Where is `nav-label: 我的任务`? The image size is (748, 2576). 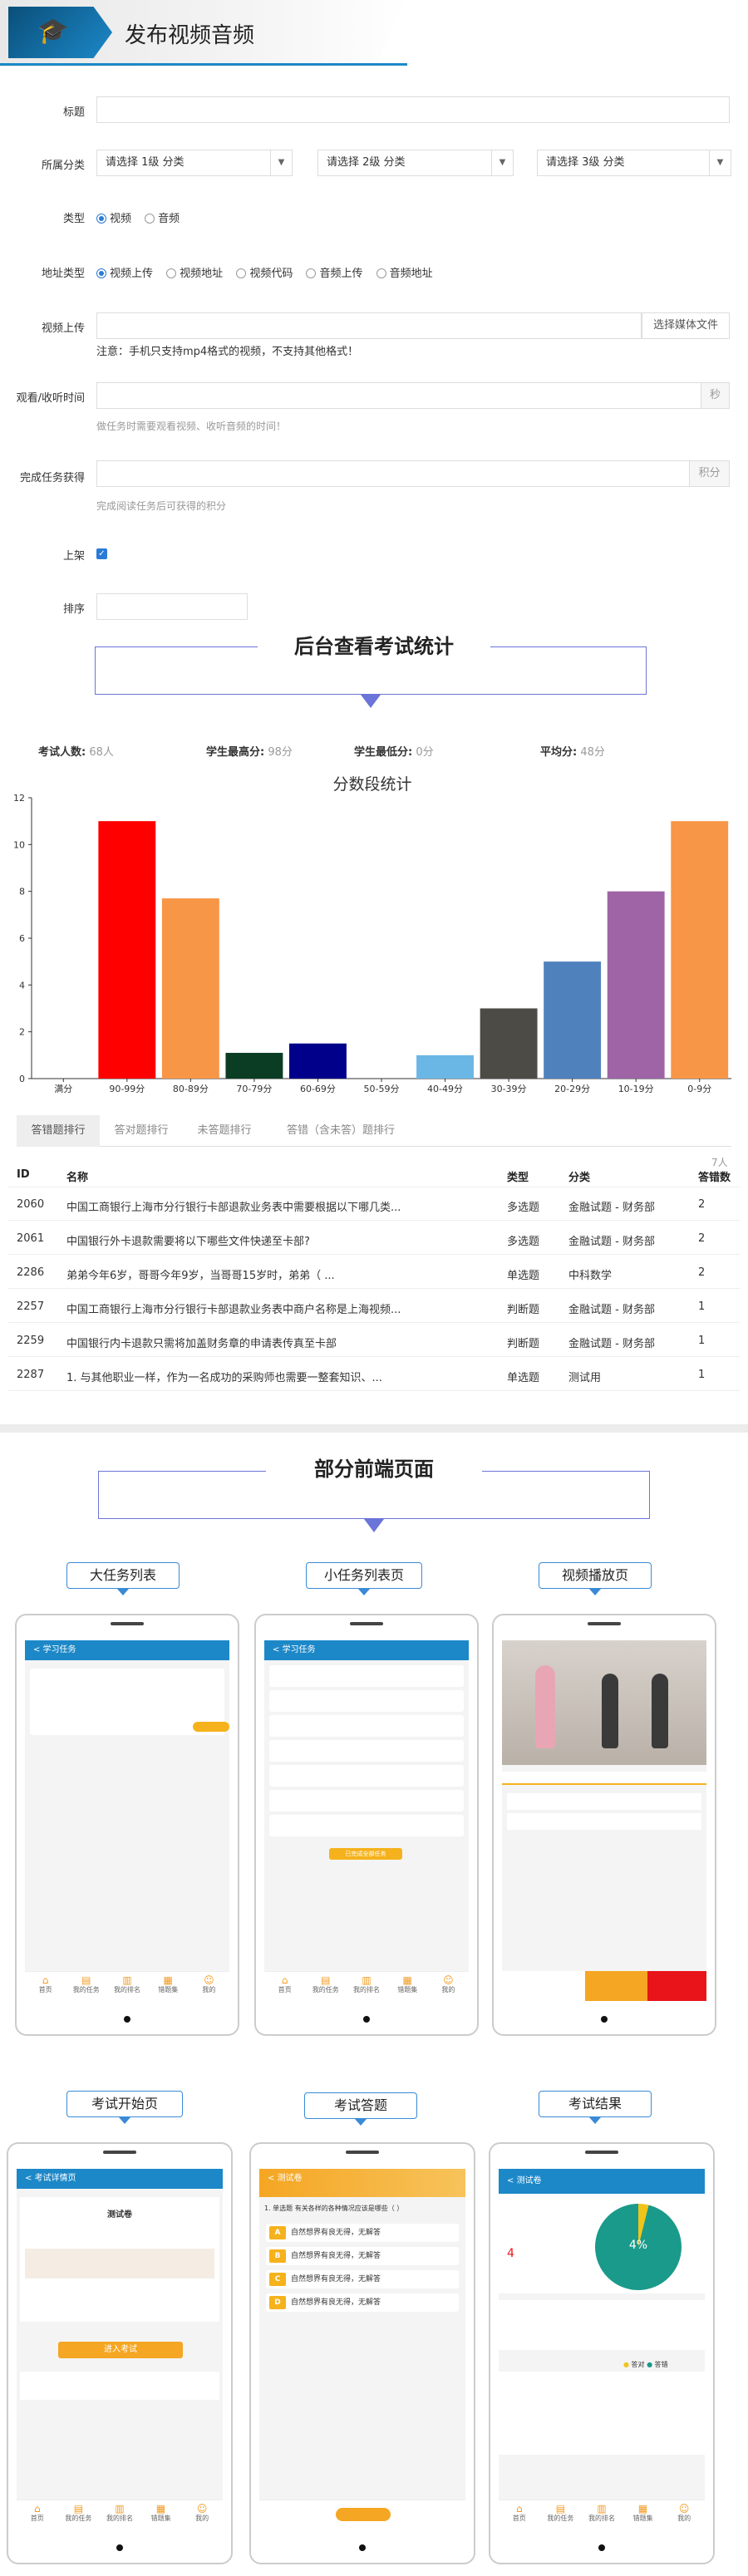 nav-label: 我的任务 is located at coordinates (86, 1990).